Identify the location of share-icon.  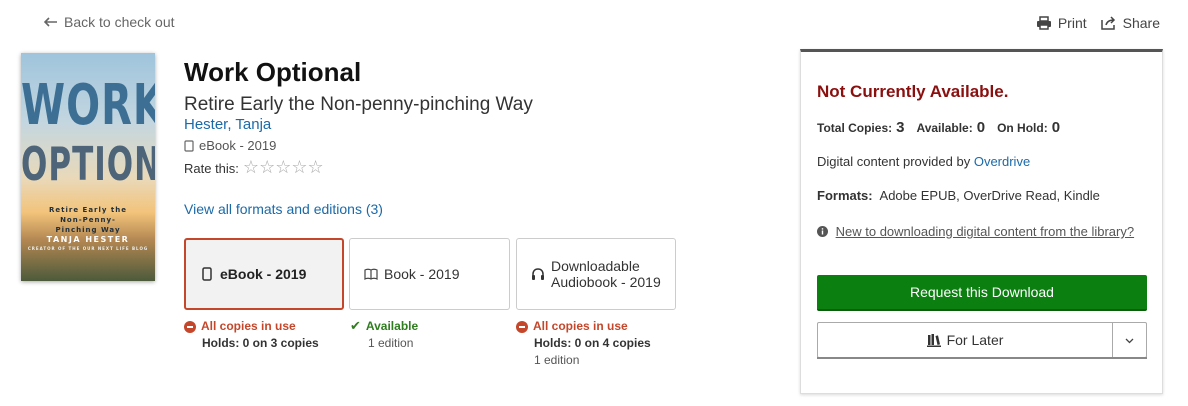
(1107, 23).